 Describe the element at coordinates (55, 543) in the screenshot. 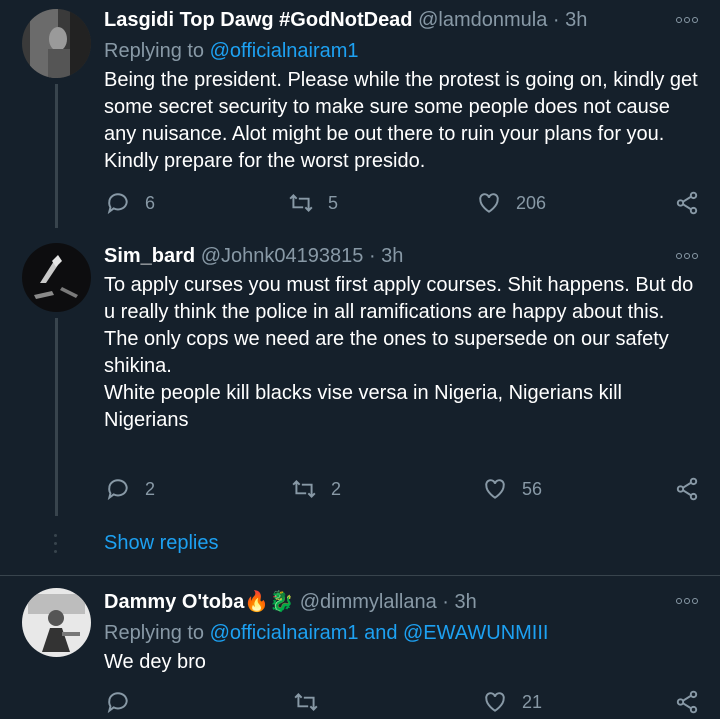

I see `thread-dots` at that location.